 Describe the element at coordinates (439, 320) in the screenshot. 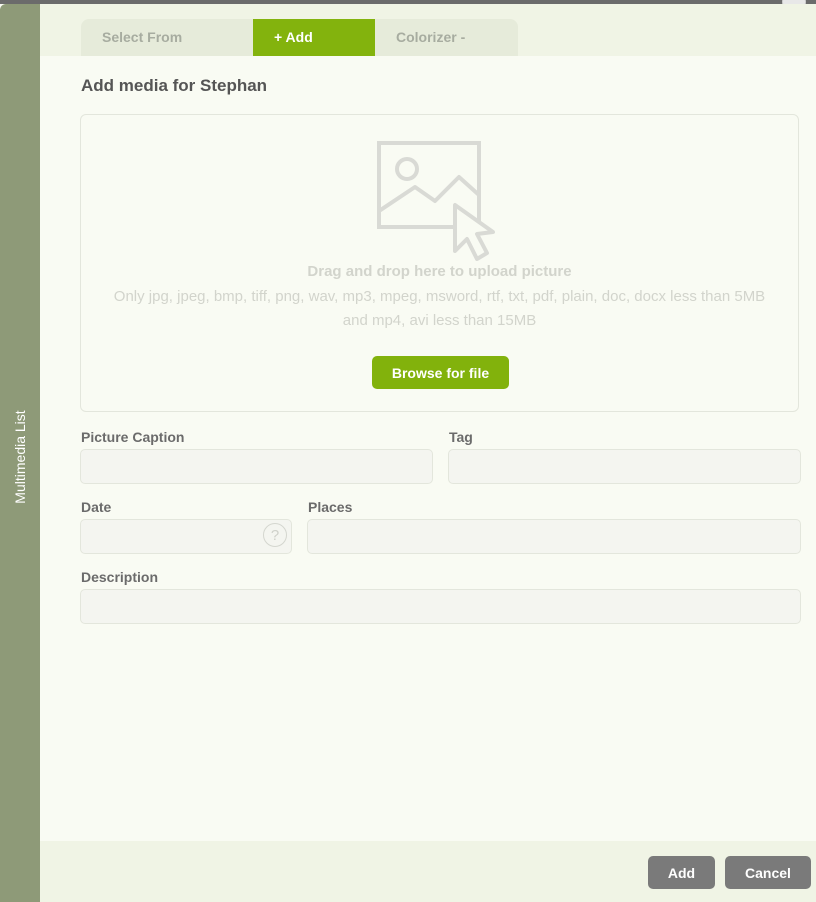

I see `dropzone-formats-line-2: and mp4, avi less than 15MB` at that location.